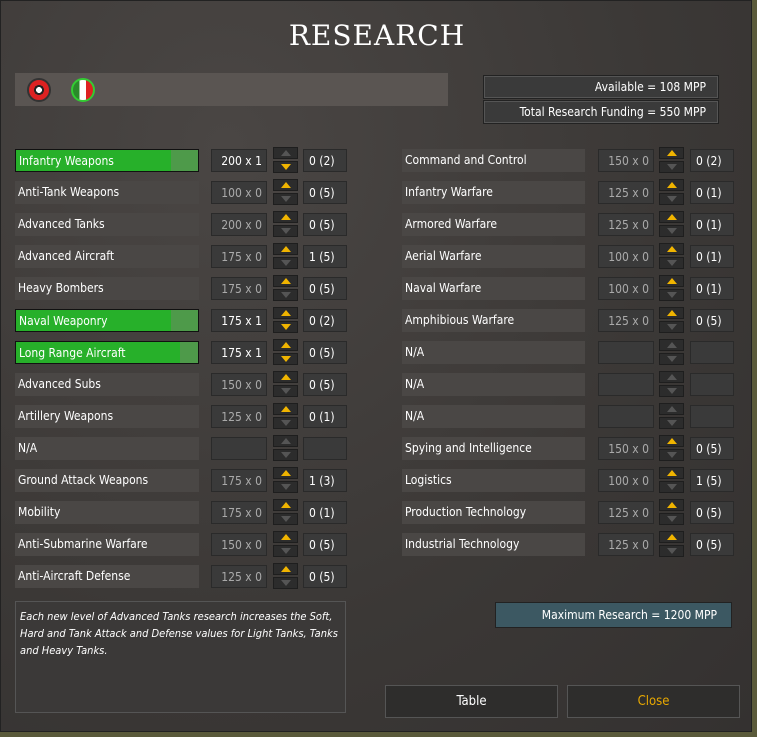 This screenshot has width=757, height=737. I want to click on tech-name: Aerial Warfare, so click(443, 256).